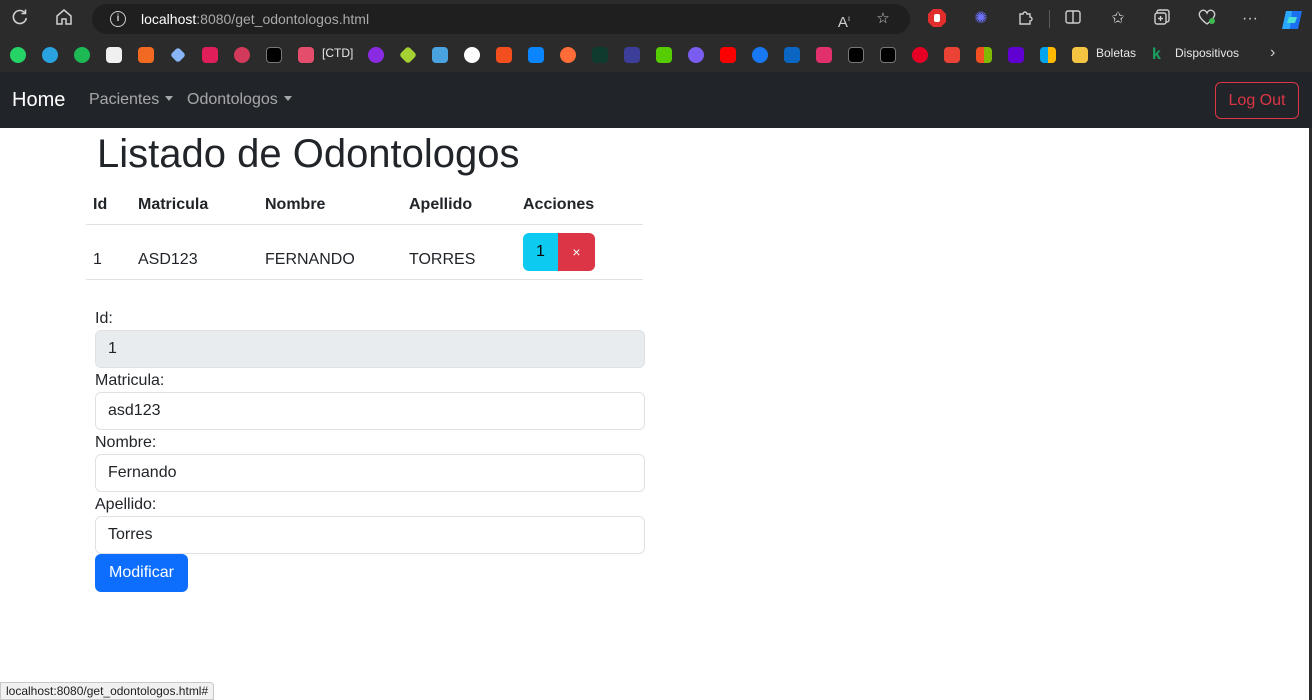 The height and width of the screenshot is (700, 1312). I want to click on linkedin-icon, so click(792, 55).